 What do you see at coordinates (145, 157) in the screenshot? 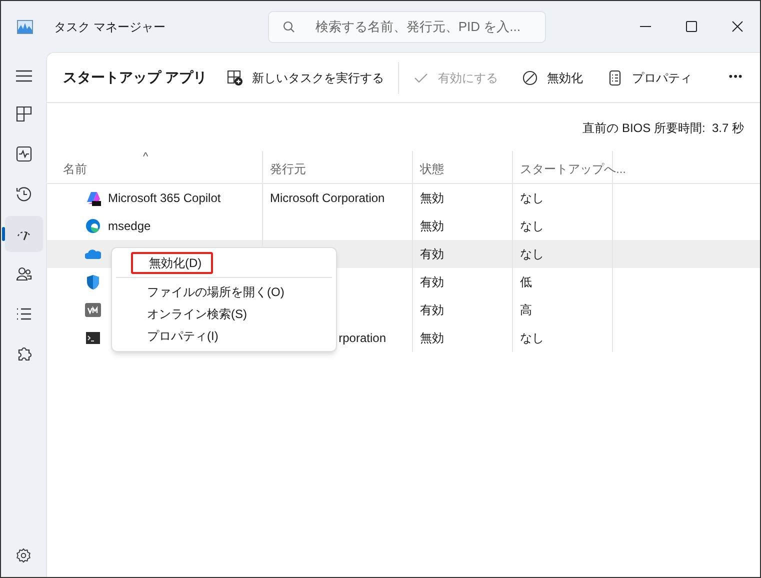
I see `sort-arrow-icon: ^` at bounding box center [145, 157].